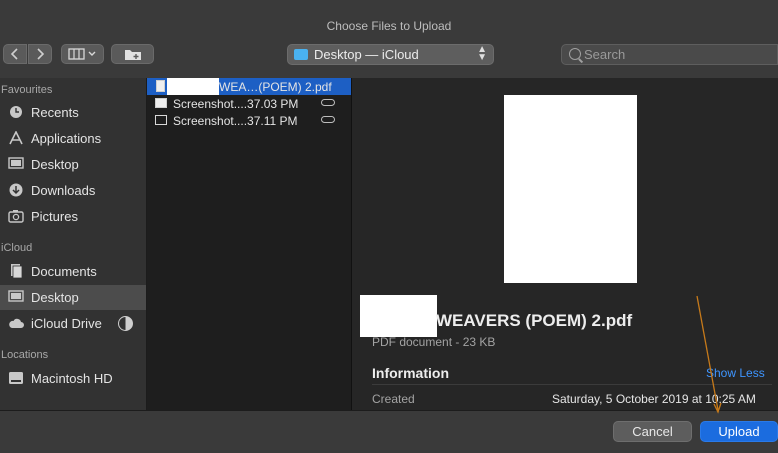  I want to click on information-heading: Information, so click(410, 373).